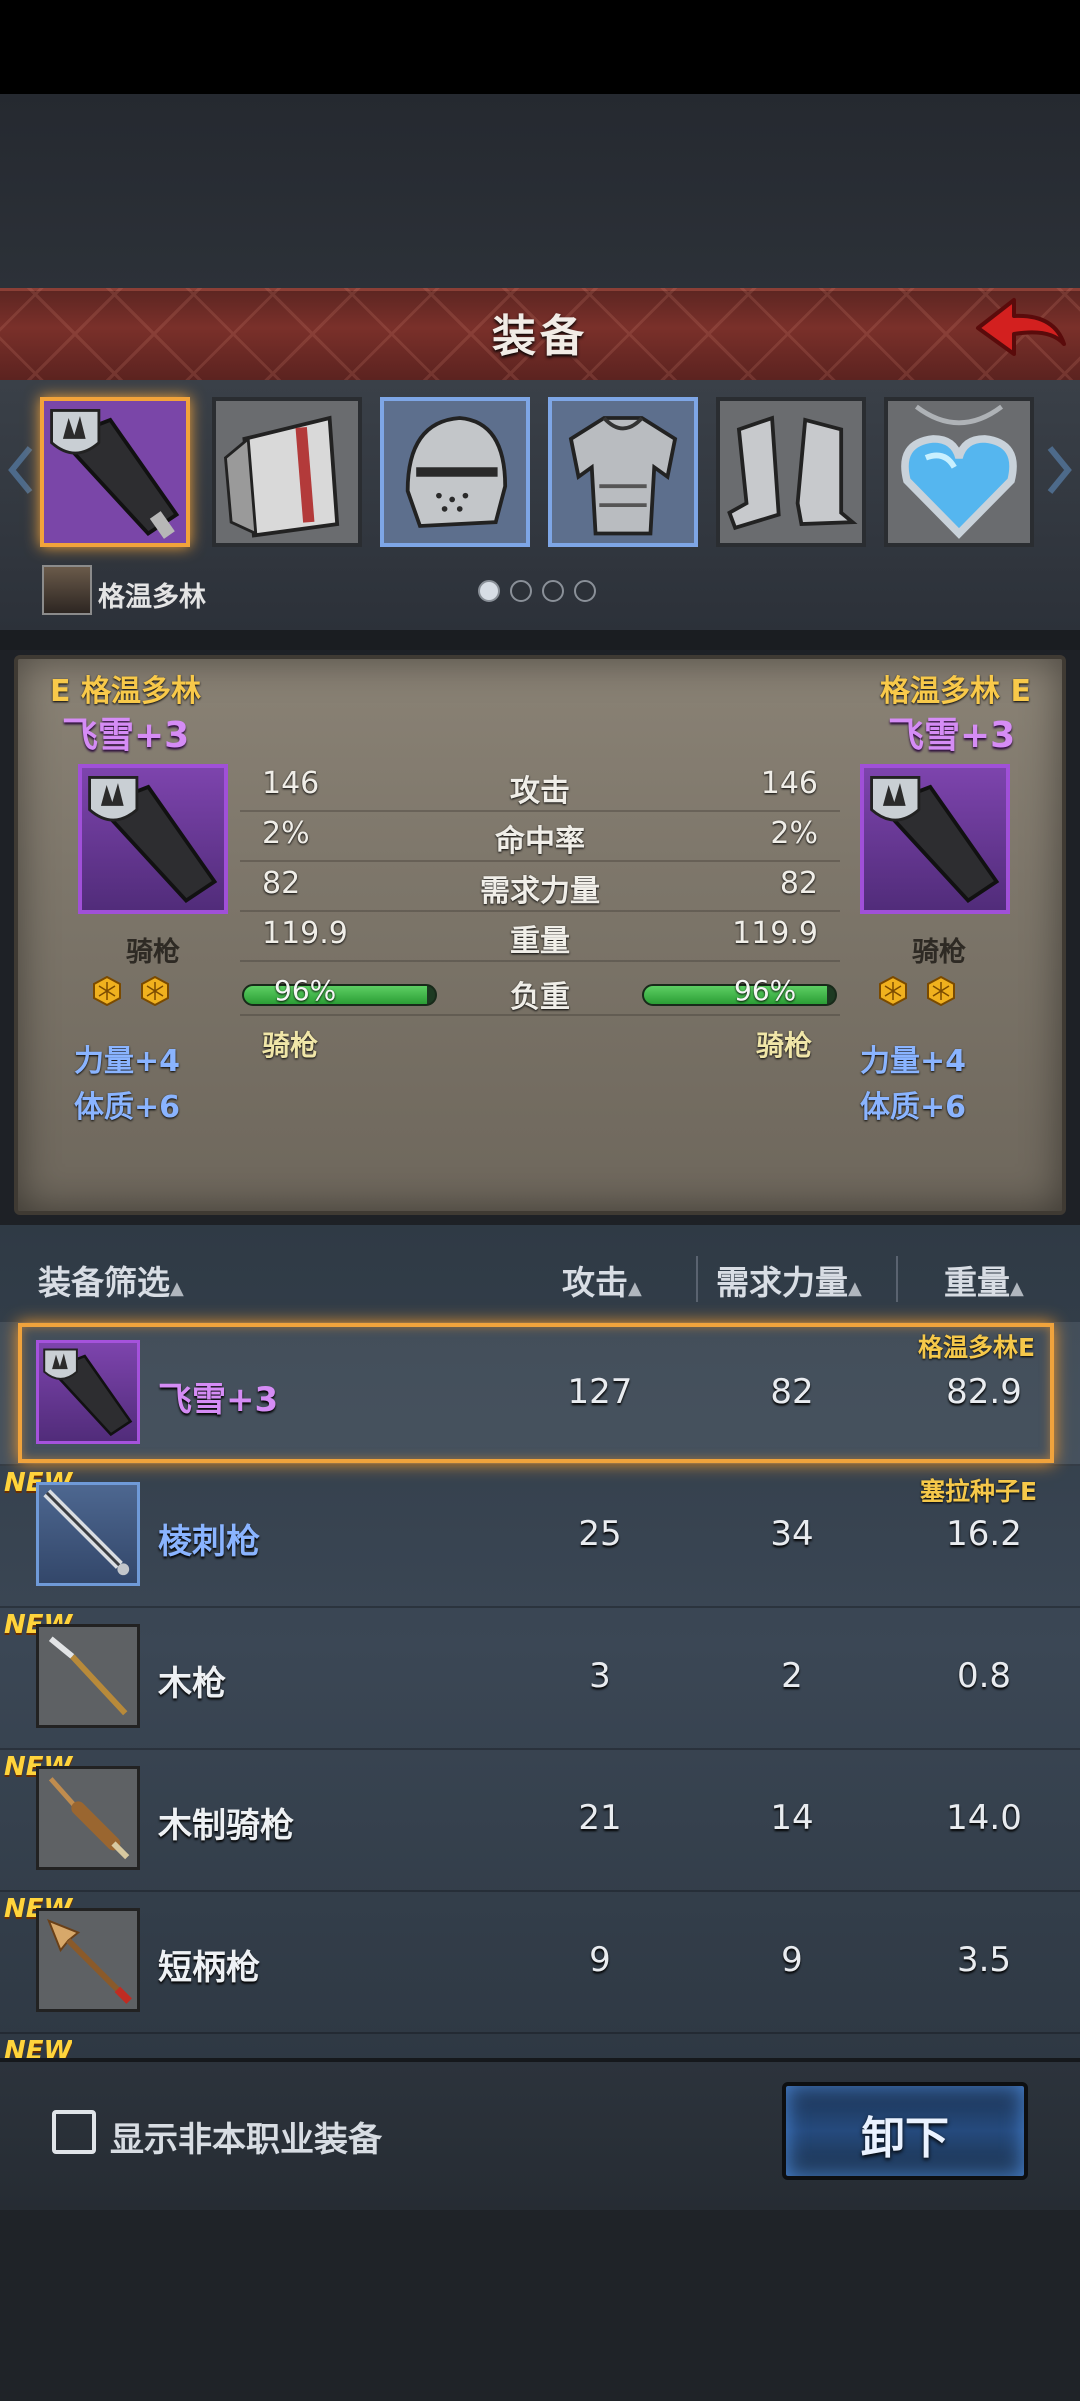  I want to click on strength-header: 需求力量▲, so click(789, 1280).